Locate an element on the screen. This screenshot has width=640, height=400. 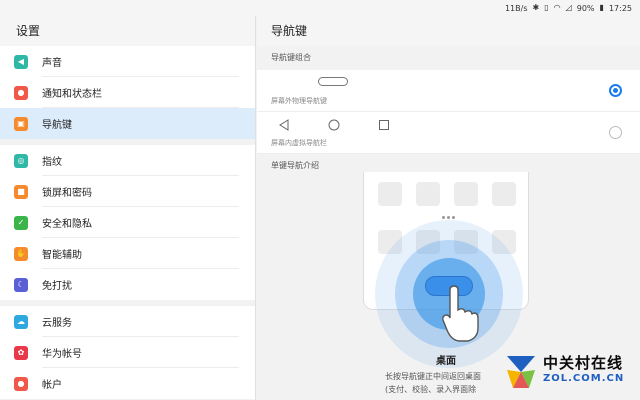
option-virtual-navbar: 屏幕内虚拟导航栏 is located at coordinates (448, 133).